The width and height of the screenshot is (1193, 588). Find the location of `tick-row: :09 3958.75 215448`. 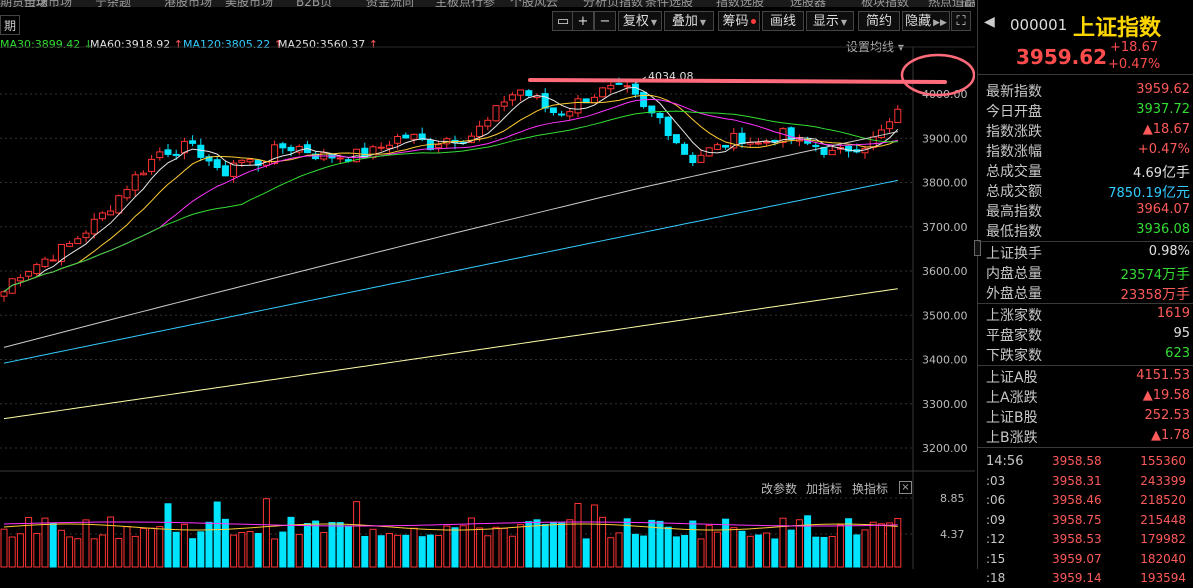

tick-row: :09 3958.75 215448 is located at coordinates (1085, 520).